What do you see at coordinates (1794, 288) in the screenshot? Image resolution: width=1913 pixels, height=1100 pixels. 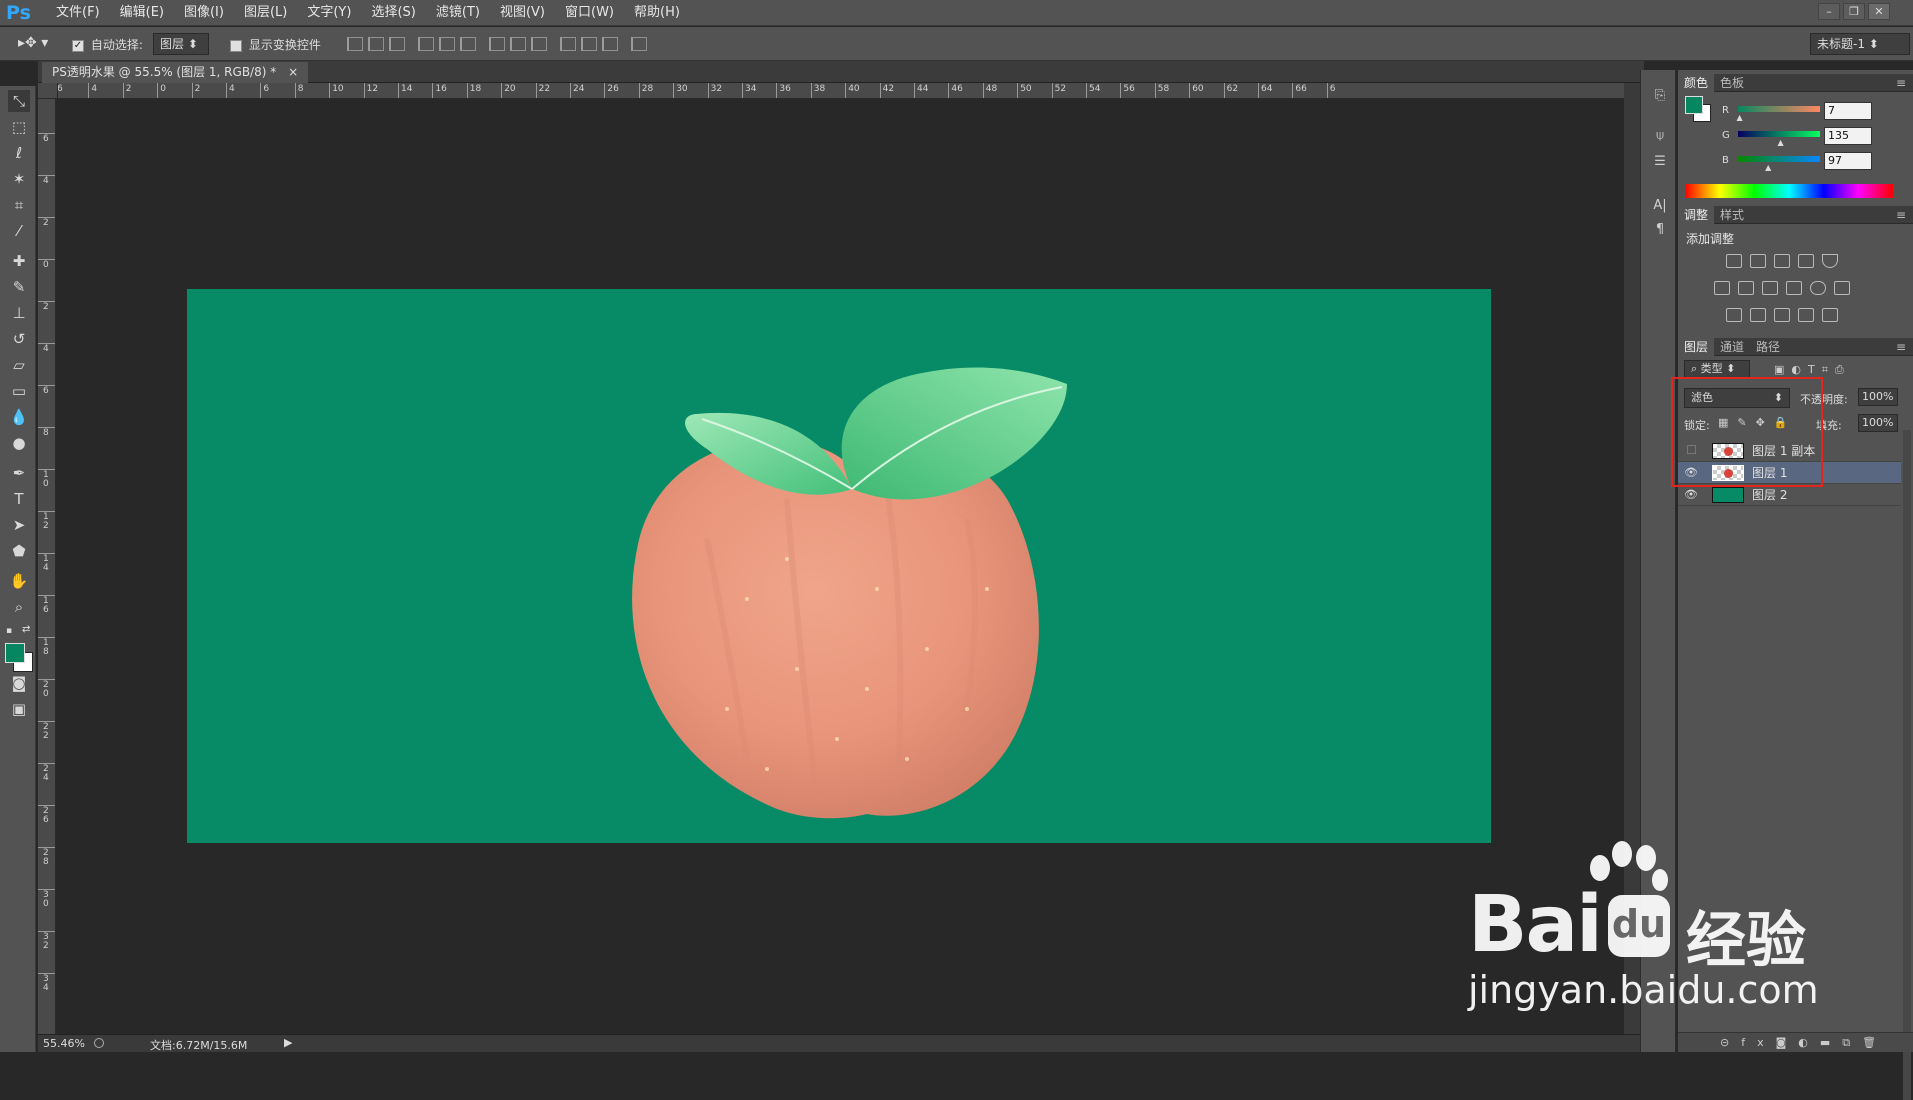 I see `photo-filter-icon` at bounding box center [1794, 288].